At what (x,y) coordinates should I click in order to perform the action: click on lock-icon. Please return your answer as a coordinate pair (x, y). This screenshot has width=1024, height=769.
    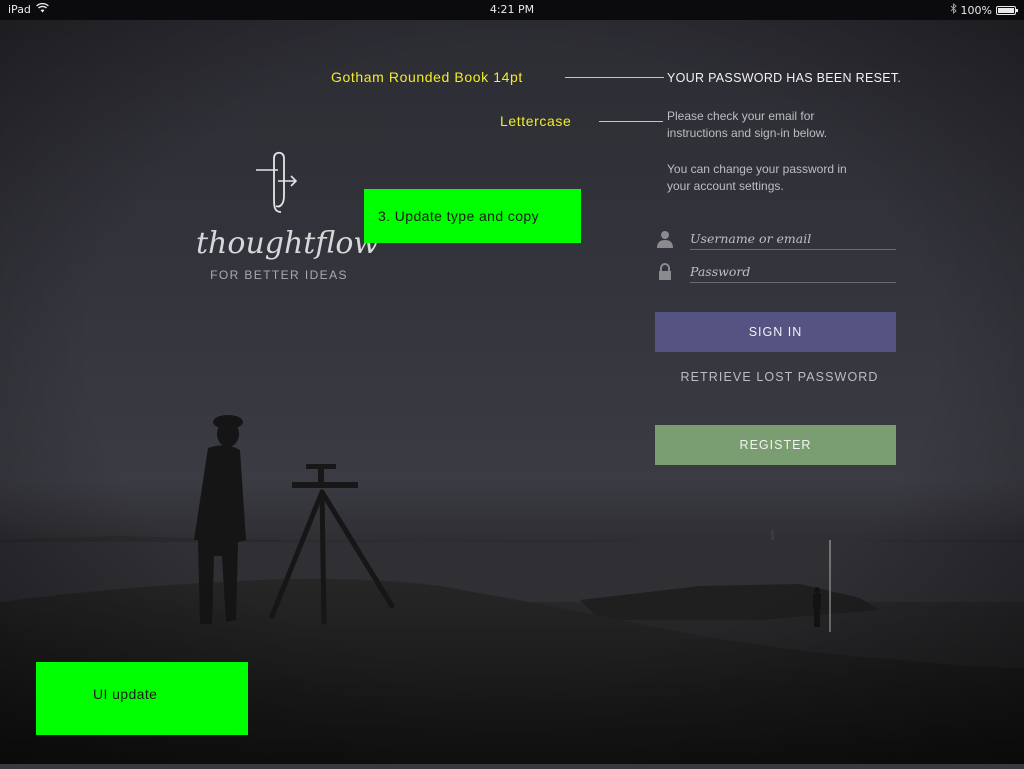
    Looking at the image, I should click on (665, 272).